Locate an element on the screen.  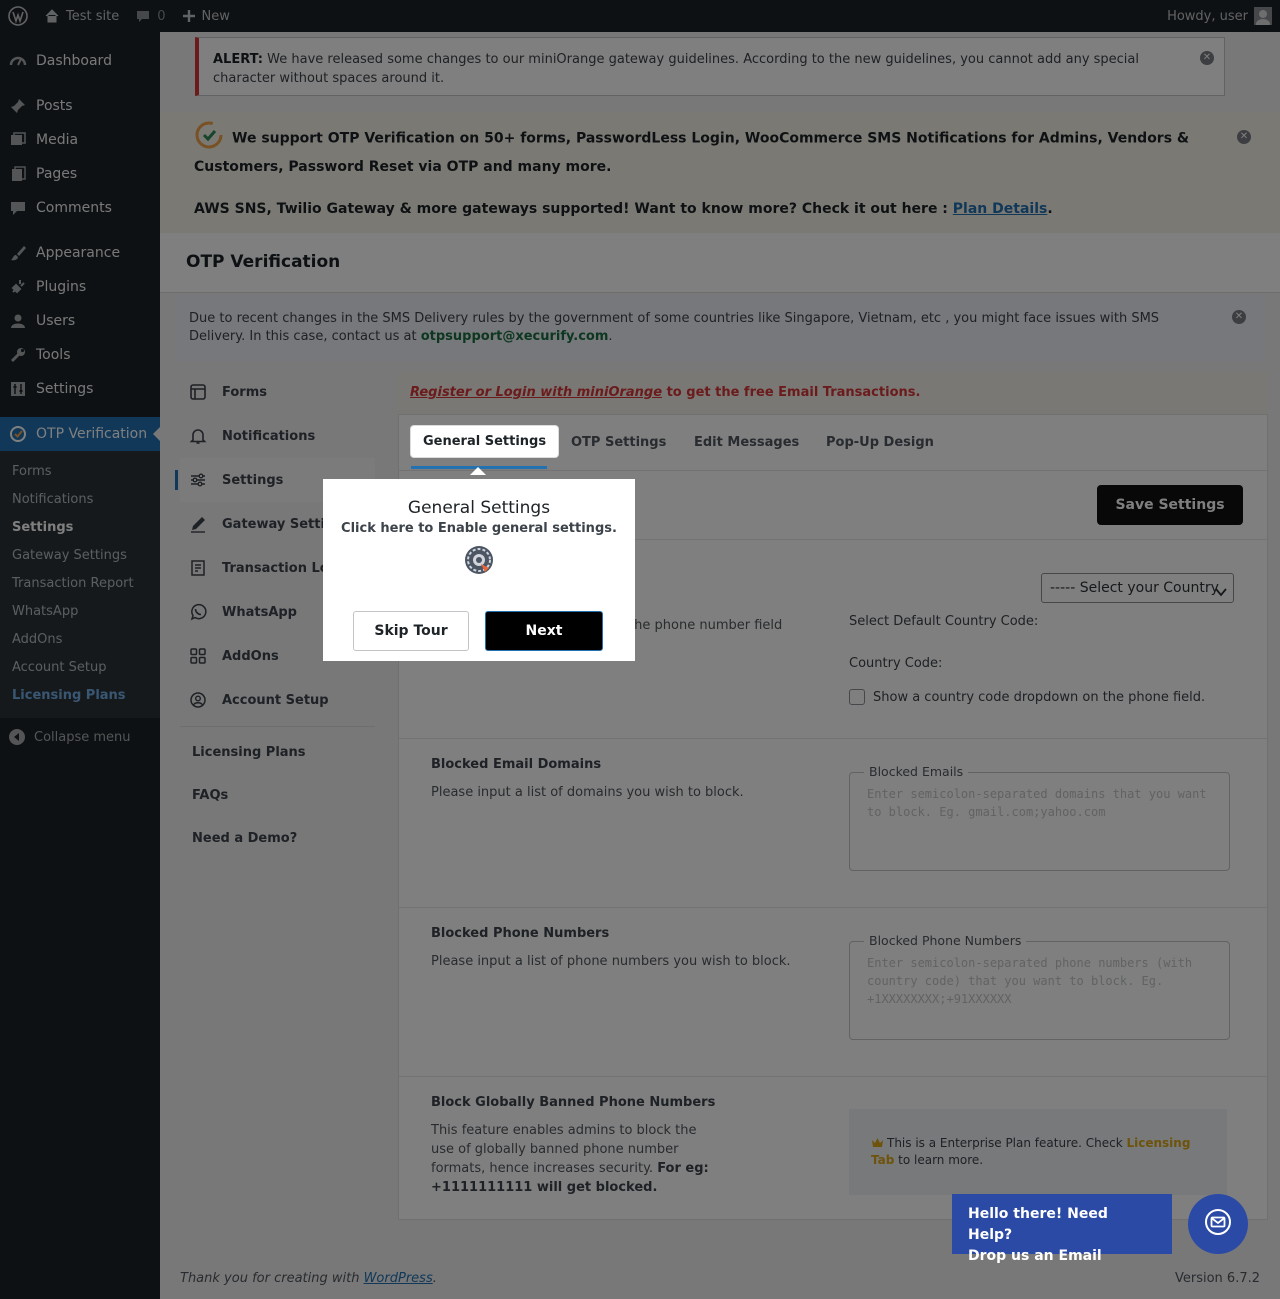
help-line-1: Hello there! Need Help? is located at coordinates (1038, 1224).